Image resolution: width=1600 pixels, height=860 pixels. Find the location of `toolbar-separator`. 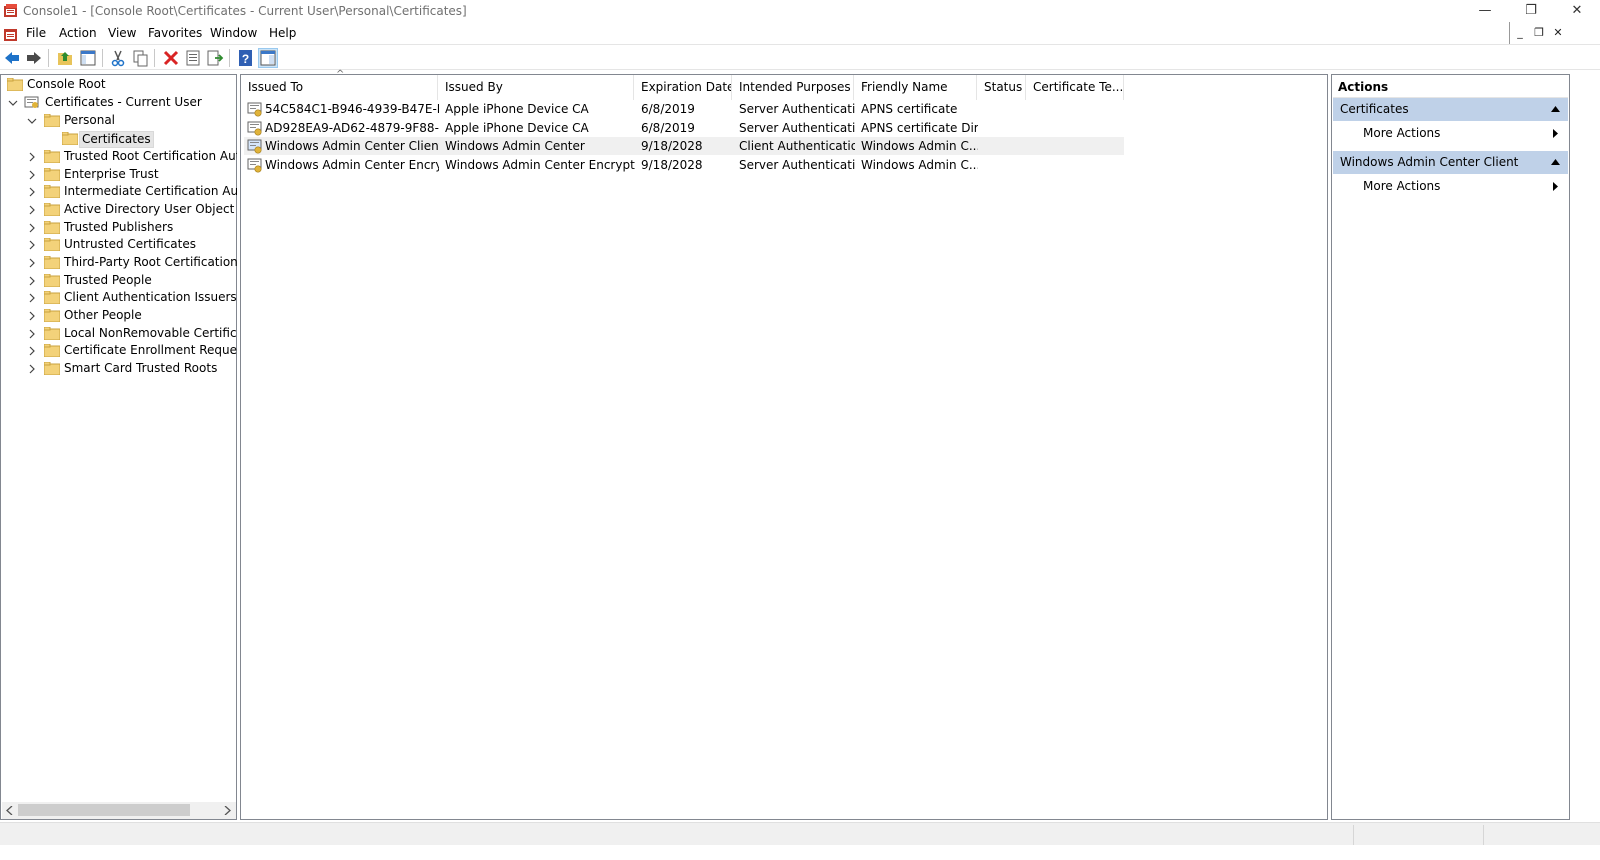

toolbar-separator is located at coordinates (229, 58).